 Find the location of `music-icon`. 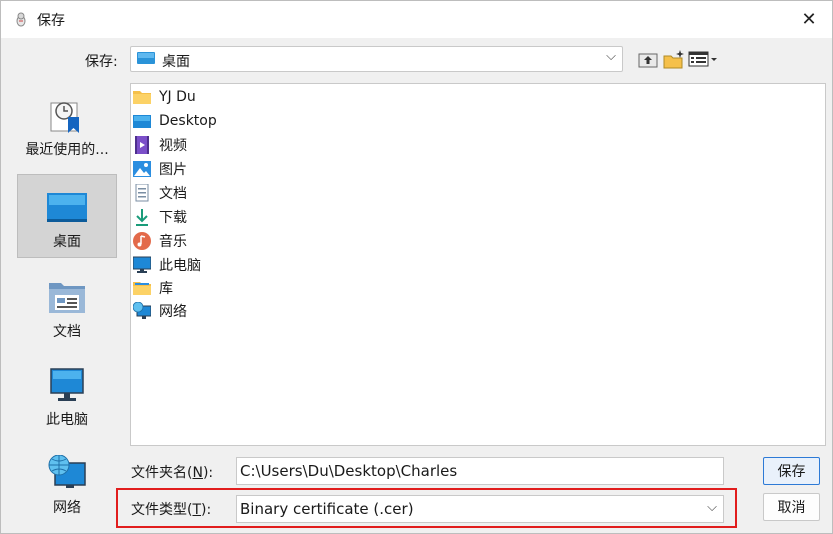

music-icon is located at coordinates (142, 241).